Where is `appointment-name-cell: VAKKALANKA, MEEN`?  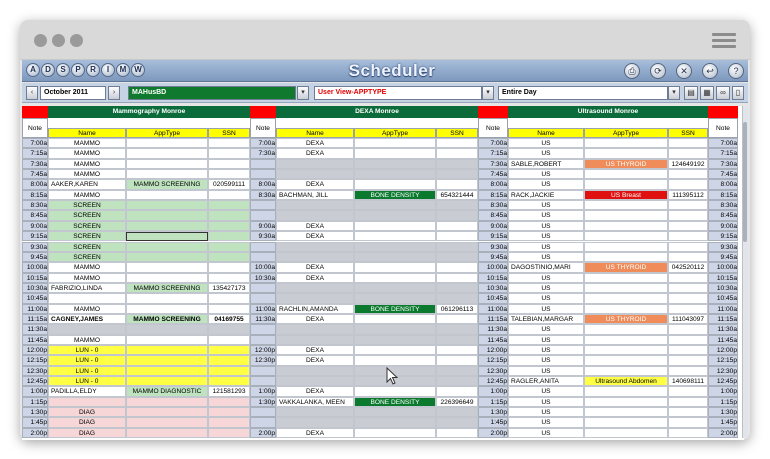 appointment-name-cell: VAKKALANKA, MEEN is located at coordinates (315, 402).